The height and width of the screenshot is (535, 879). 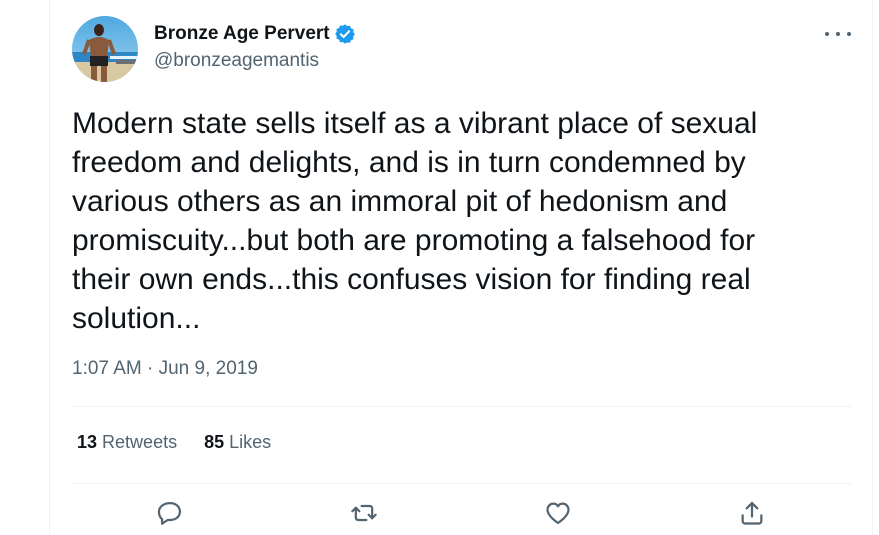 I want to click on verified-badge-icon, so click(x=345, y=34).